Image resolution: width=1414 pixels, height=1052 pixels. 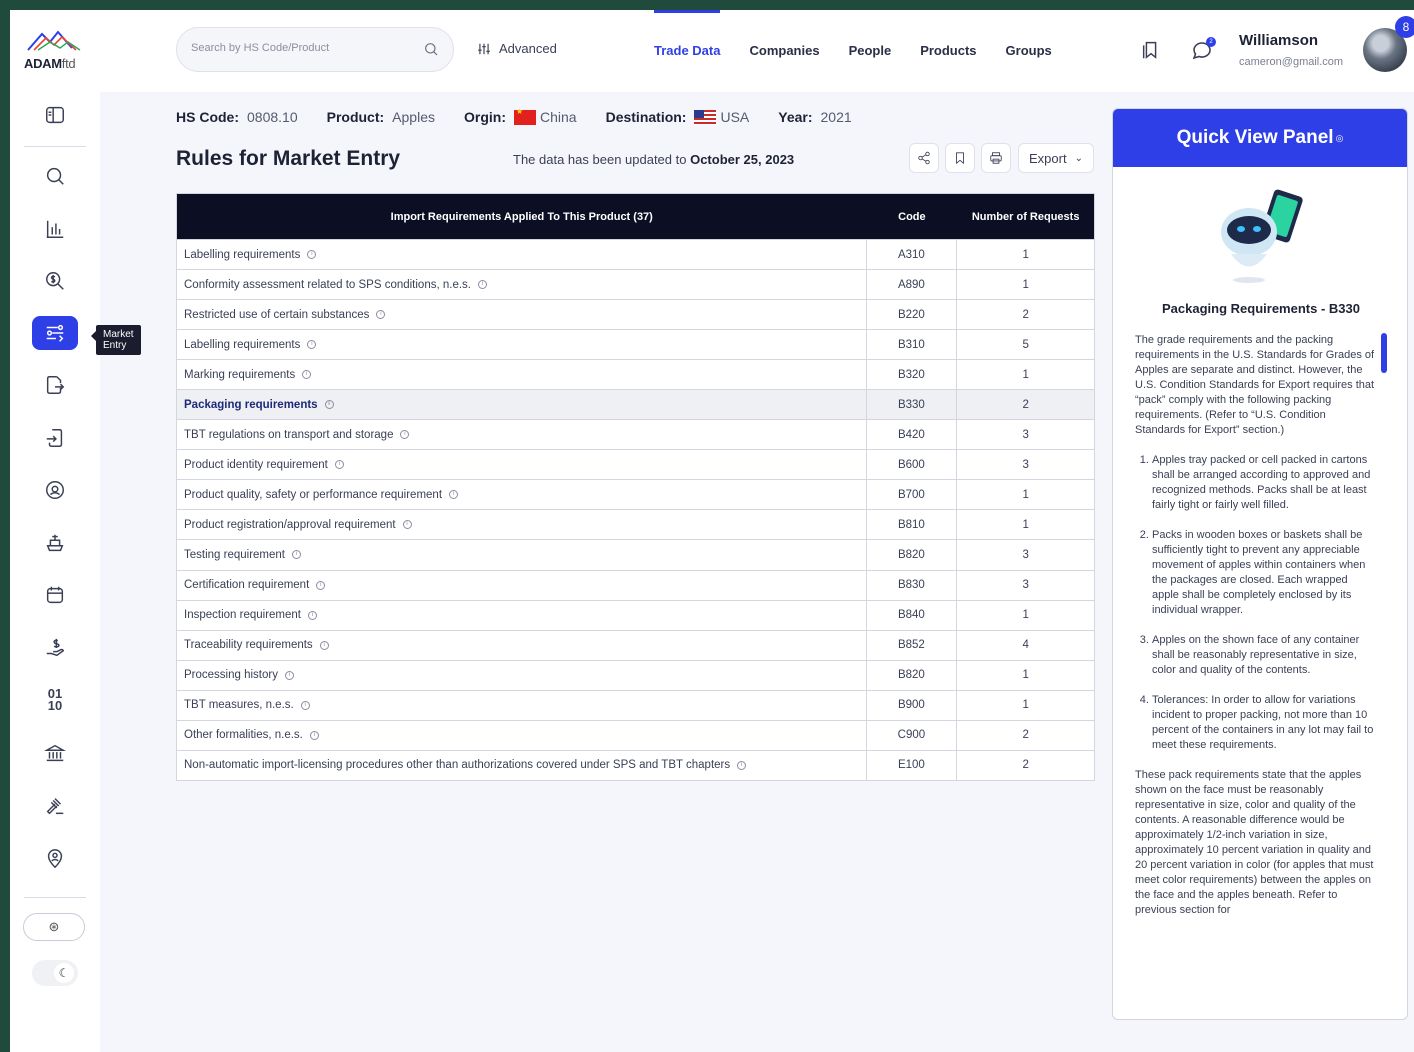 I want to click on advanced-filter-button: Advanced, so click(x=517, y=48).